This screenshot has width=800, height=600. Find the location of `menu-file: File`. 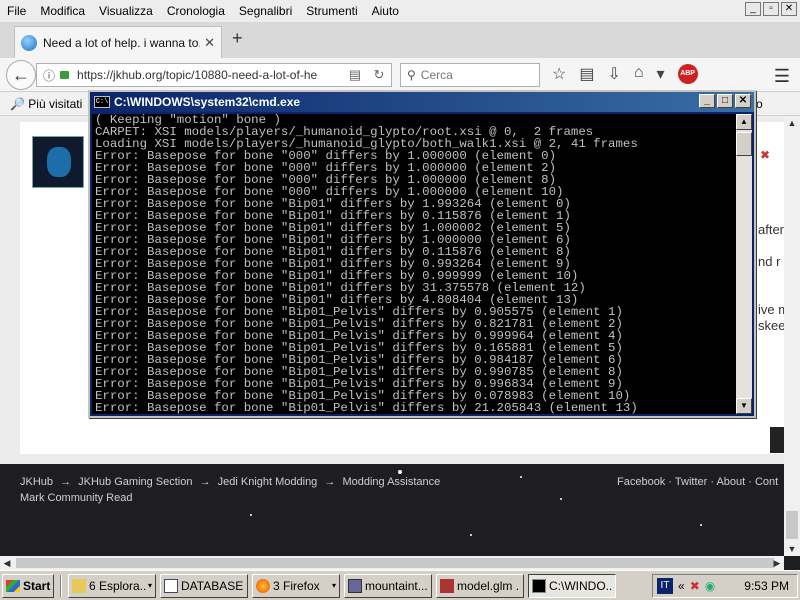

menu-file: File is located at coordinates (16, 11).